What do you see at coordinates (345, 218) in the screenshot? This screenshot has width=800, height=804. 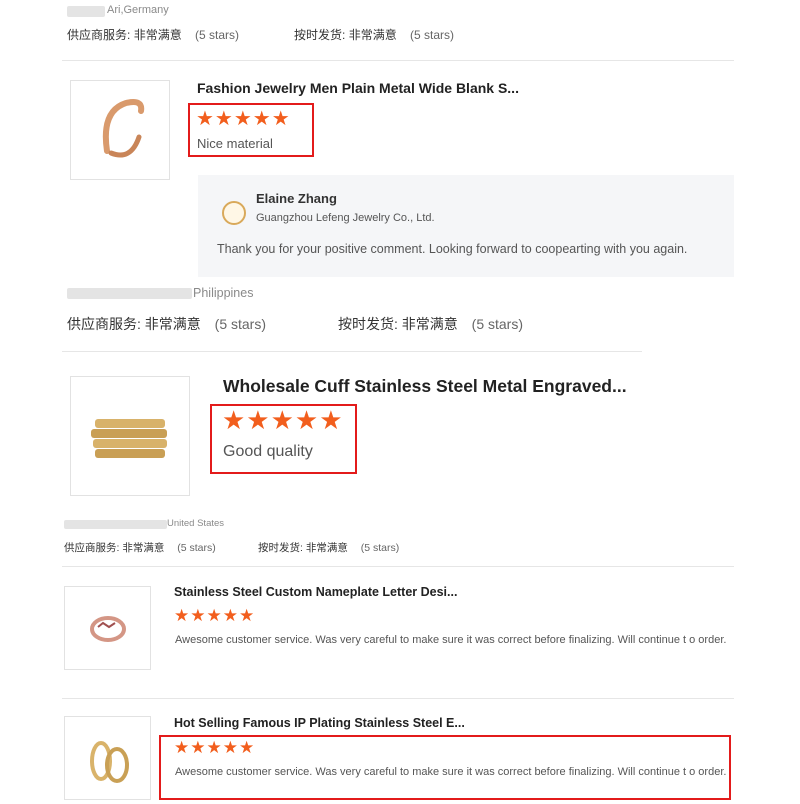 I see `reply-company: Guangzhou Lefeng Jewelry Co., Ltd.` at bounding box center [345, 218].